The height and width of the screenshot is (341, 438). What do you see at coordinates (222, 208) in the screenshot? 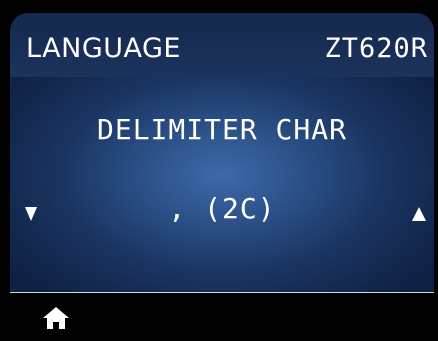
I see `setting-value: , (2C)` at bounding box center [222, 208].